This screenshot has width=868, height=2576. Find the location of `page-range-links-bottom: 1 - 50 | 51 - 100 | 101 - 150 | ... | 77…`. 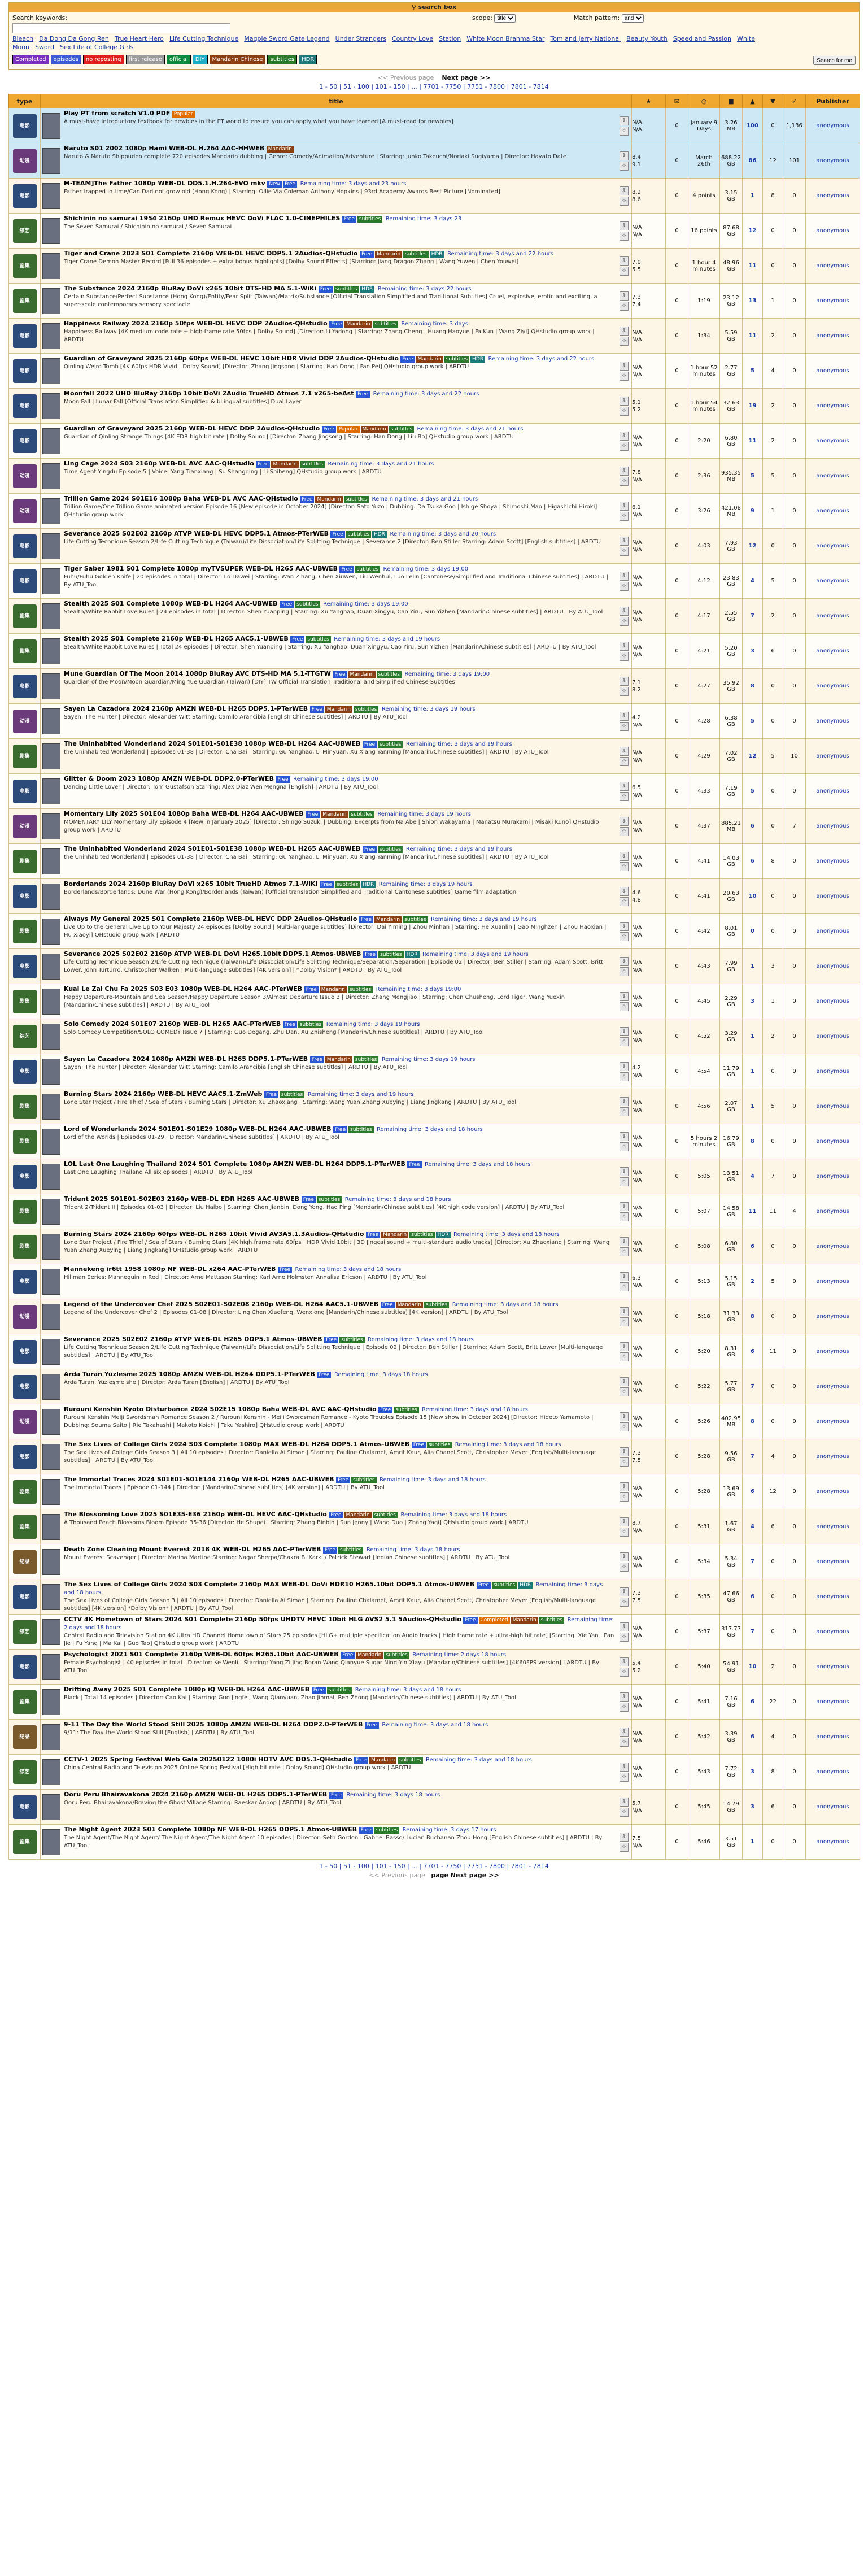

page-range-links-bottom: 1 - 50 | 51 - 100 | 101 - 150 | ... | 77… is located at coordinates (433, 1866).